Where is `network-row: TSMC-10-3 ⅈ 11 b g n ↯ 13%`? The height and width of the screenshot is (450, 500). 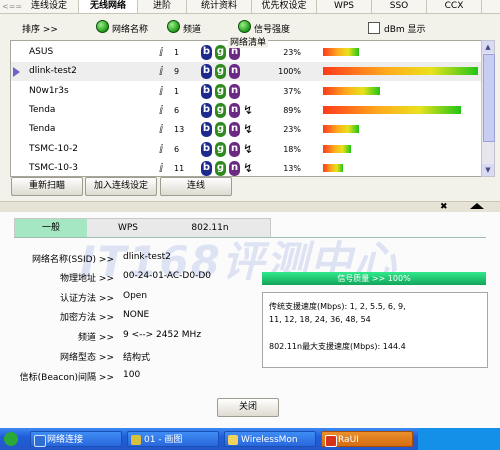
network-row: TSMC-10-3 ⅈ 11 b g n ↯ 13% is located at coordinates (246, 167).